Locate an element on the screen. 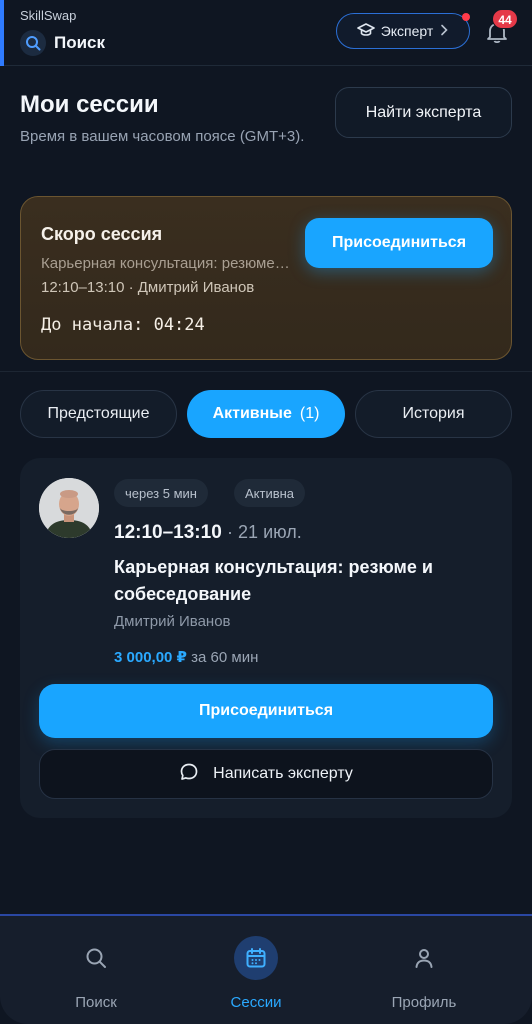 Image resolution: width=532 pixels, height=1024 pixels. expert-mode-button: Эксперт is located at coordinates (403, 31).